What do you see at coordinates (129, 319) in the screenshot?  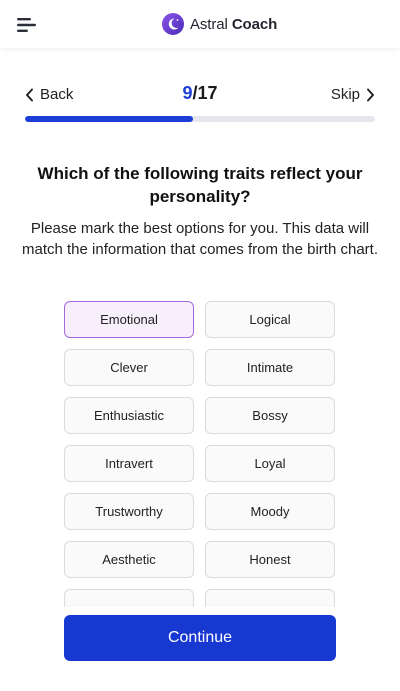 I see `trait-option: Emotional` at bounding box center [129, 319].